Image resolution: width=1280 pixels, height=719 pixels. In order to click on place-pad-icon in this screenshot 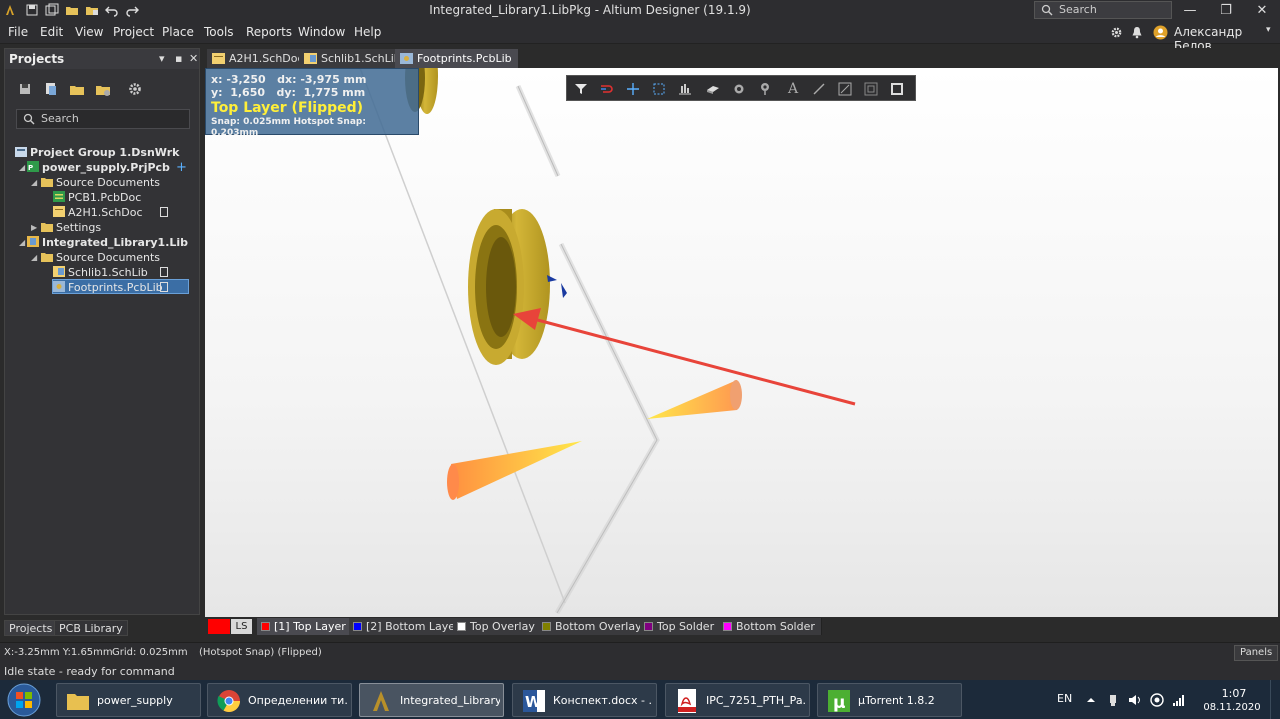, I will do `click(739, 89)`.